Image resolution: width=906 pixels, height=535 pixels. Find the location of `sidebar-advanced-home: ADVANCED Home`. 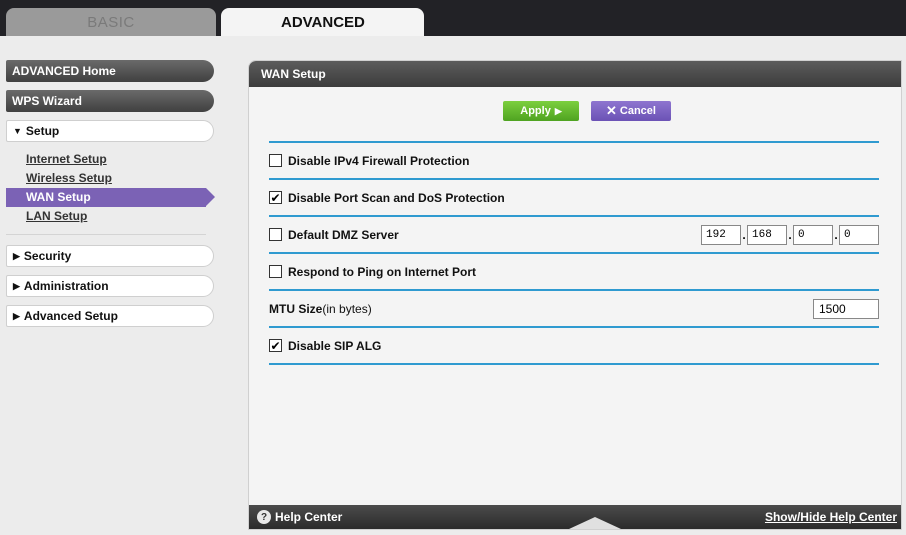

sidebar-advanced-home: ADVANCED Home is located at coordinates (110, 71).